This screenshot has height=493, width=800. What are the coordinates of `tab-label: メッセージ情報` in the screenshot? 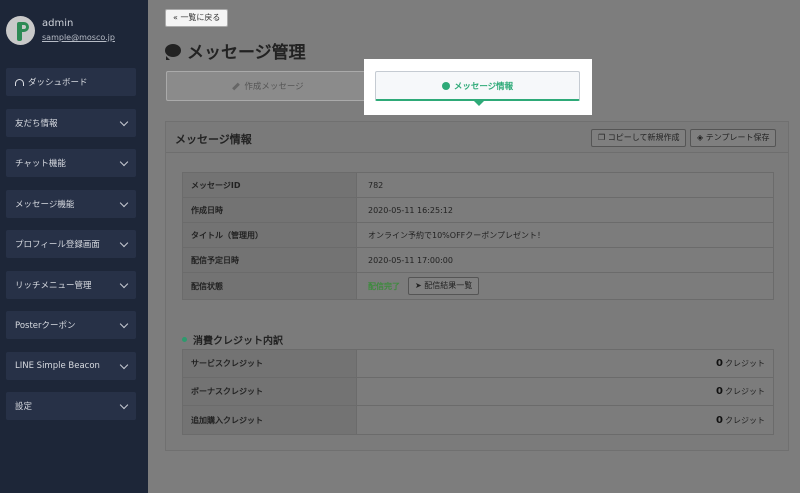 It's located at (483, 86).